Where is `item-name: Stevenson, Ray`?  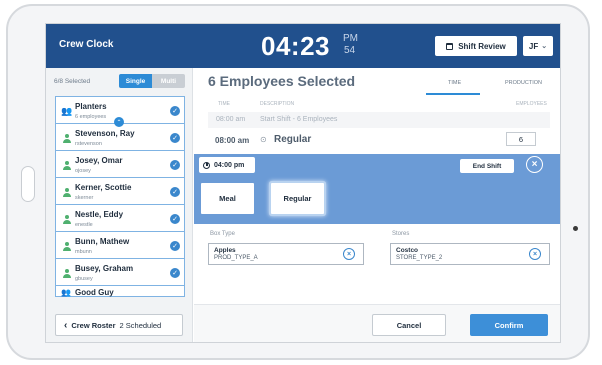
item-name: Stevenson, Ray is located at coordinates (105, 133).